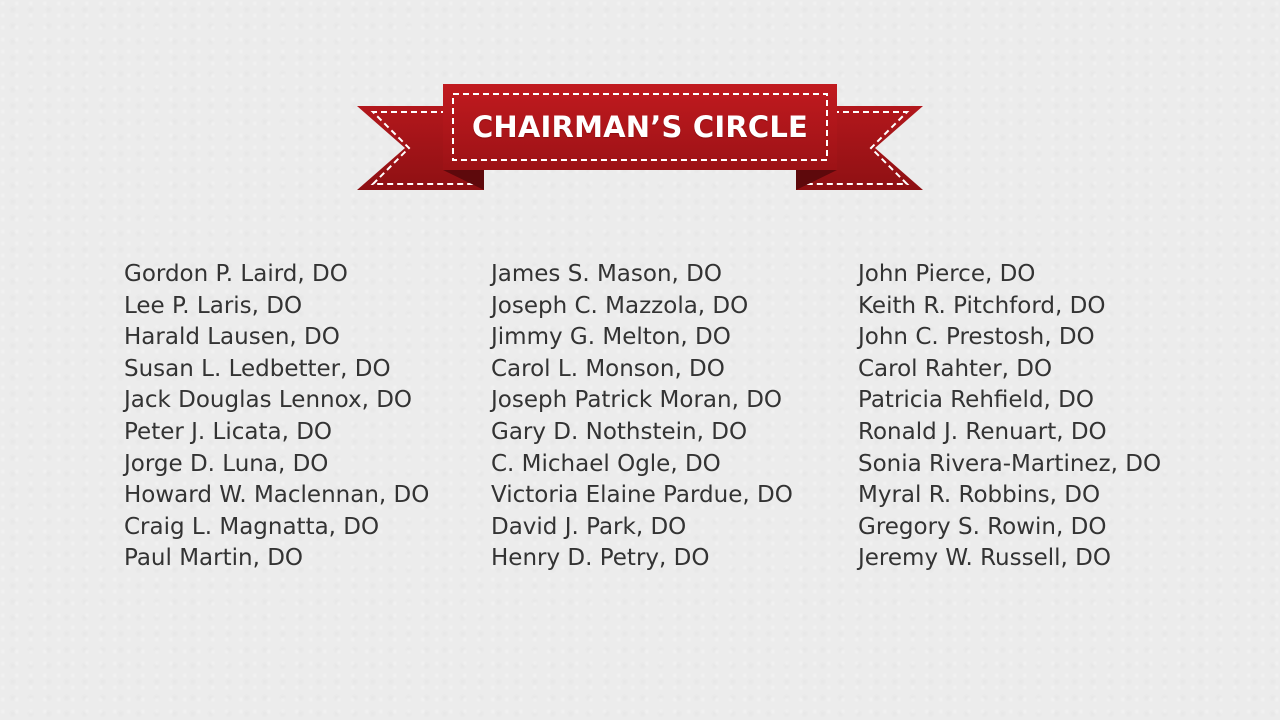 This screenshot has width=1280, height=720. What do you see at coordinates (228, 431) in the screenshot?
I see `member-name: Peter J. Licata, DO` at bounding box center [228, 431].